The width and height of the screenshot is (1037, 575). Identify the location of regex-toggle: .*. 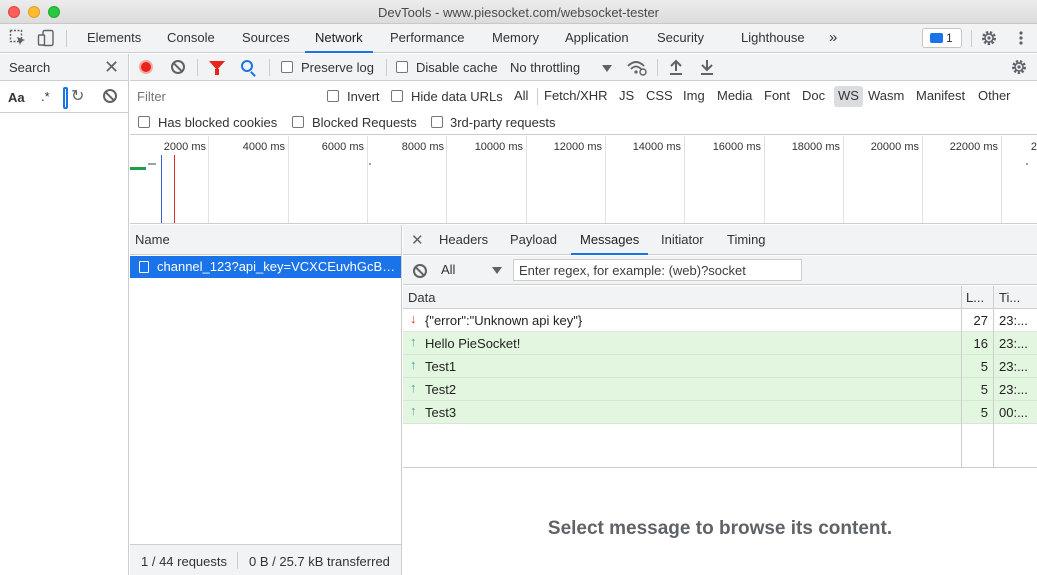
(45, 96).